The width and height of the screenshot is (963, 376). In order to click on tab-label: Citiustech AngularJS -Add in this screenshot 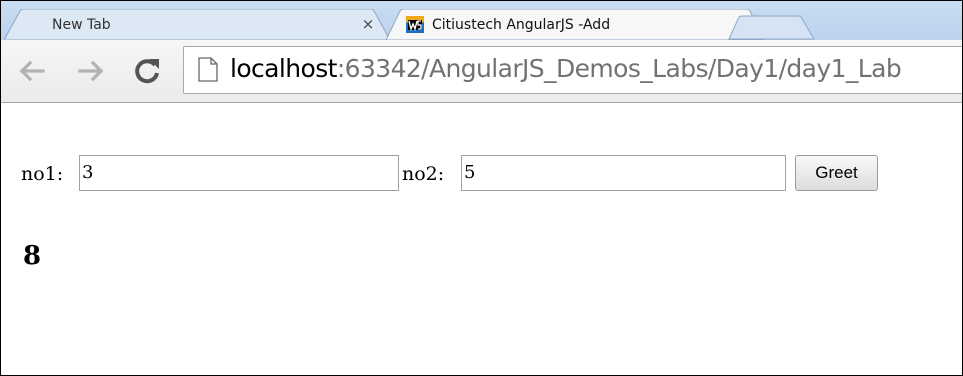, I will do `click(521, 25)`.